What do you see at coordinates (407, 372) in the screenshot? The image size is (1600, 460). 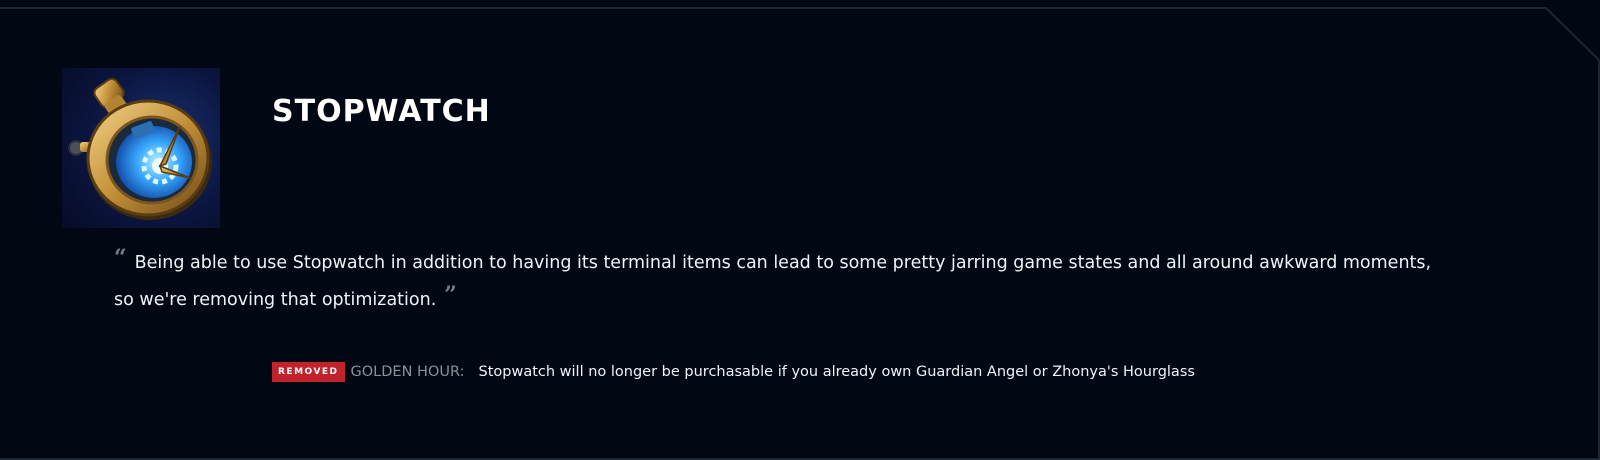 I see `change-attribute: GOLDEN HOUR:` at bounding box center [407, 372].